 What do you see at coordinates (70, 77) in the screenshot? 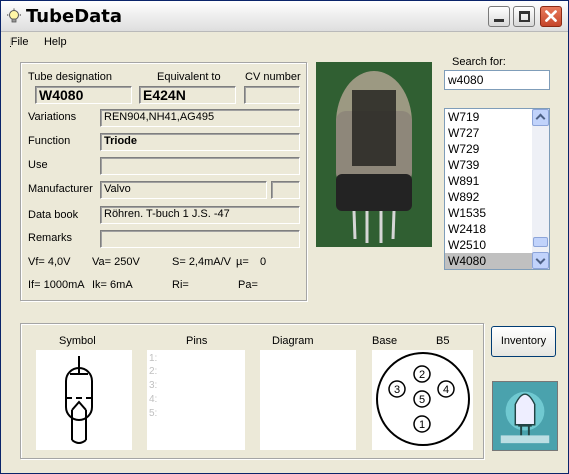
I see `tube-designation-label: Tube designation` at bounding box center [70, 77].